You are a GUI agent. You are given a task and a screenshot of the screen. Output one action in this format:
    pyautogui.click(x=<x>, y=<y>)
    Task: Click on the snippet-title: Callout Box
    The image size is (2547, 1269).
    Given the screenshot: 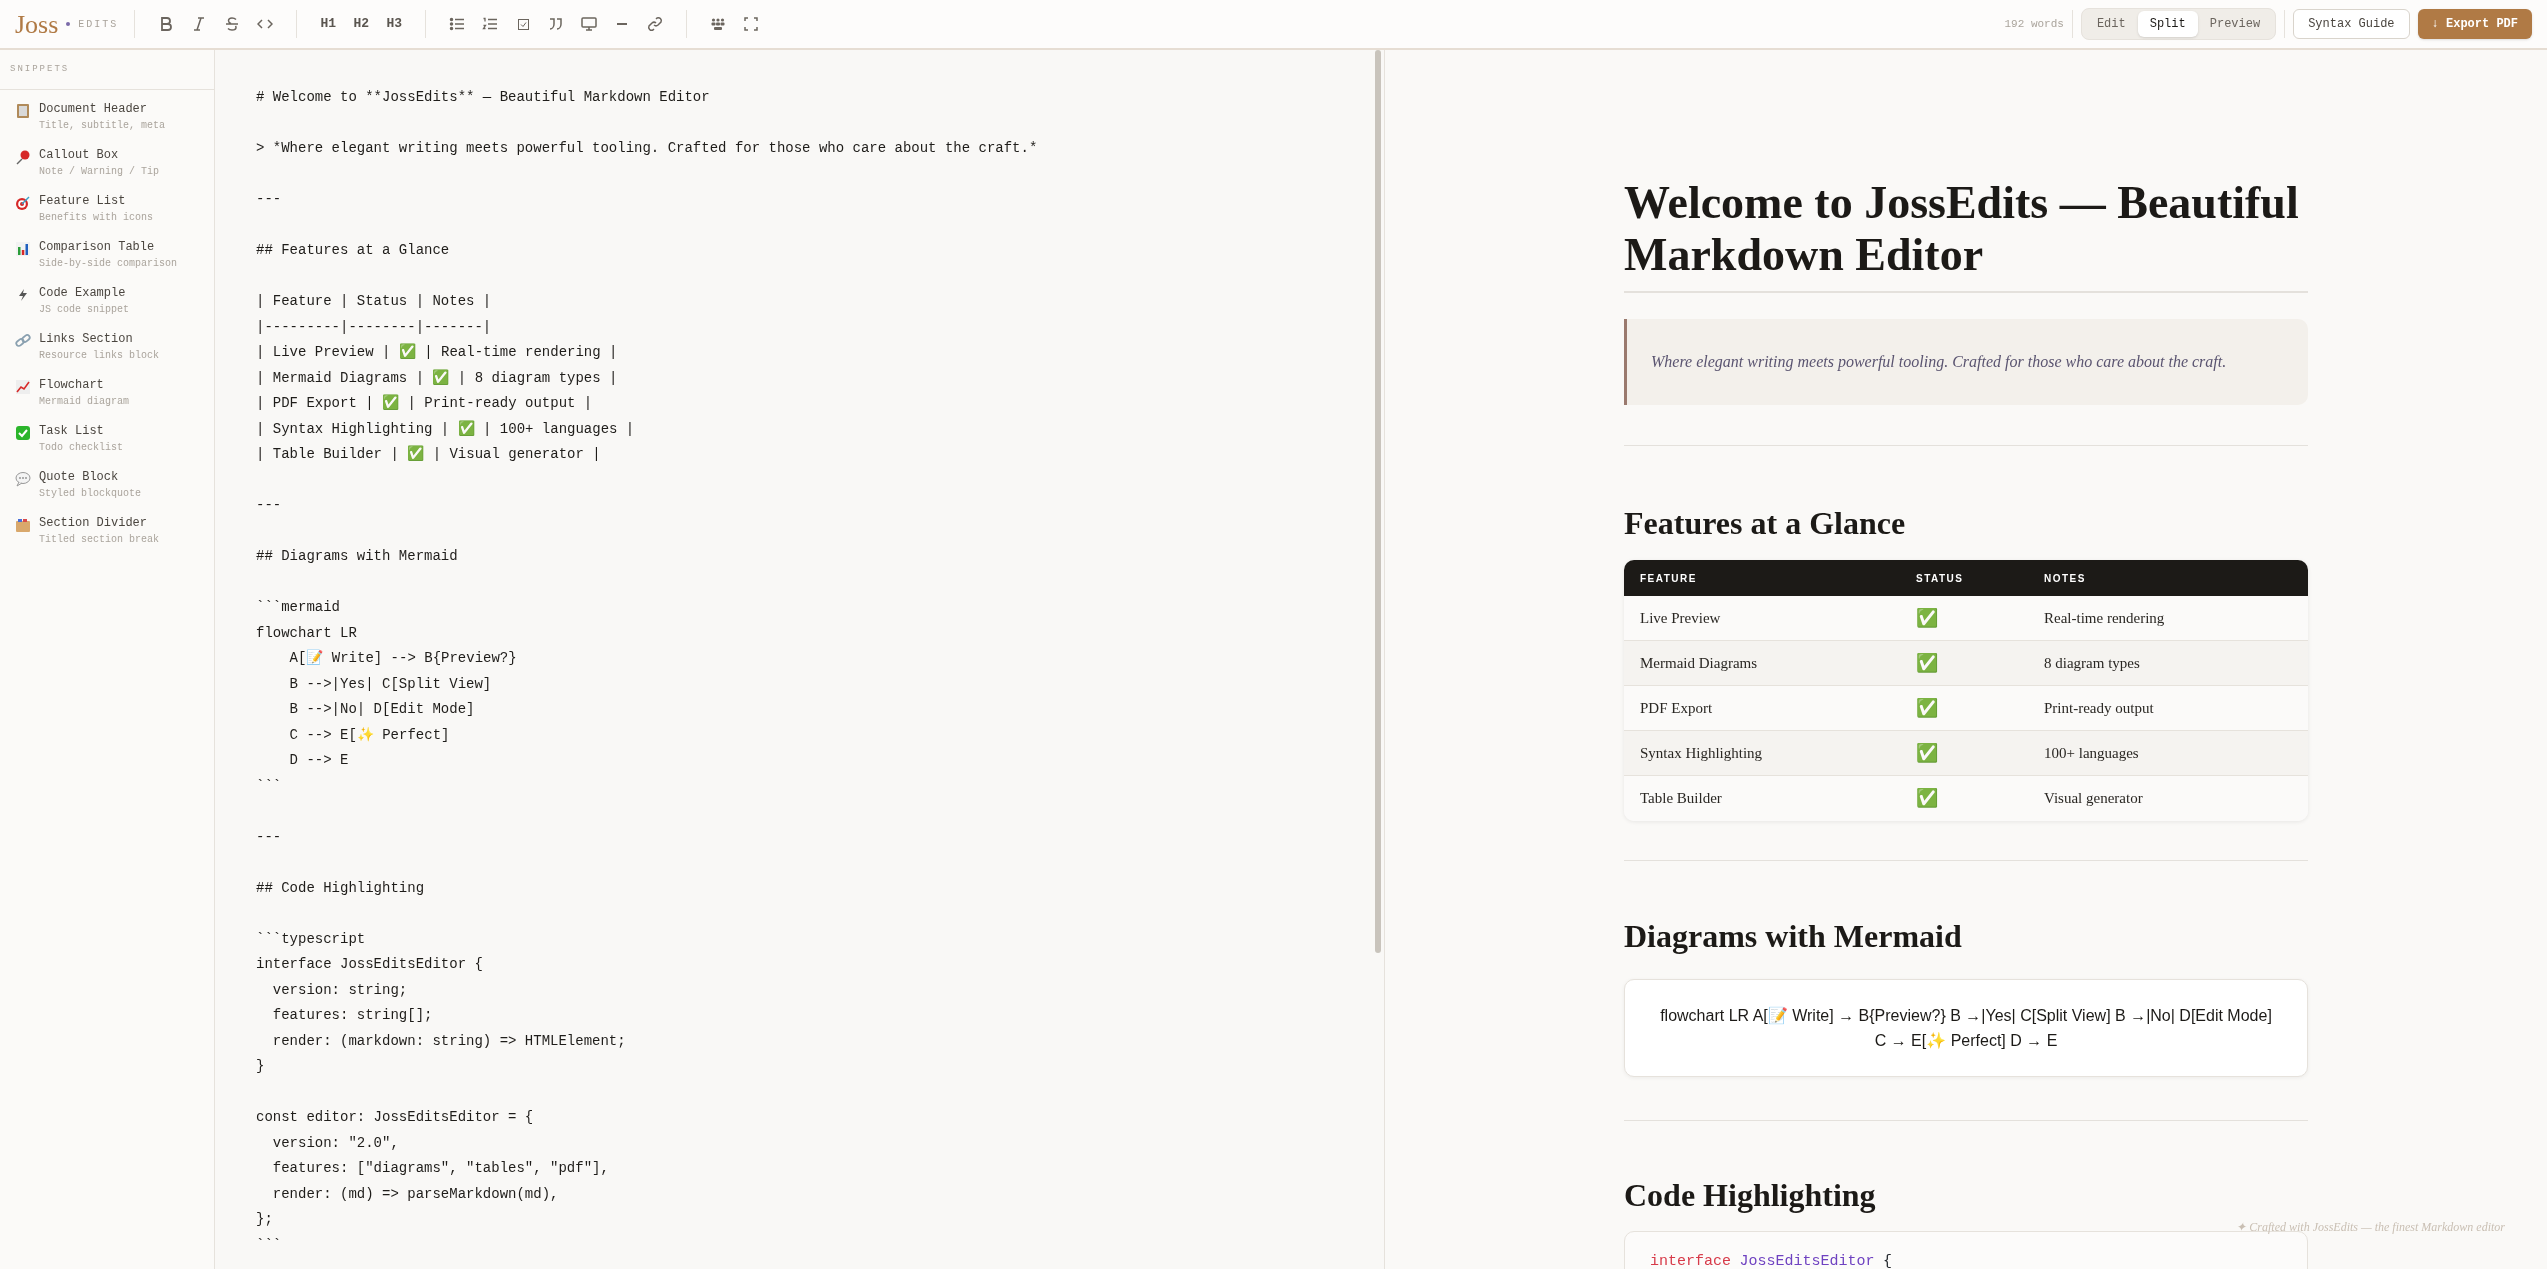 What is the action you would take?
    pyautogui.click(x=79, y=155)
    